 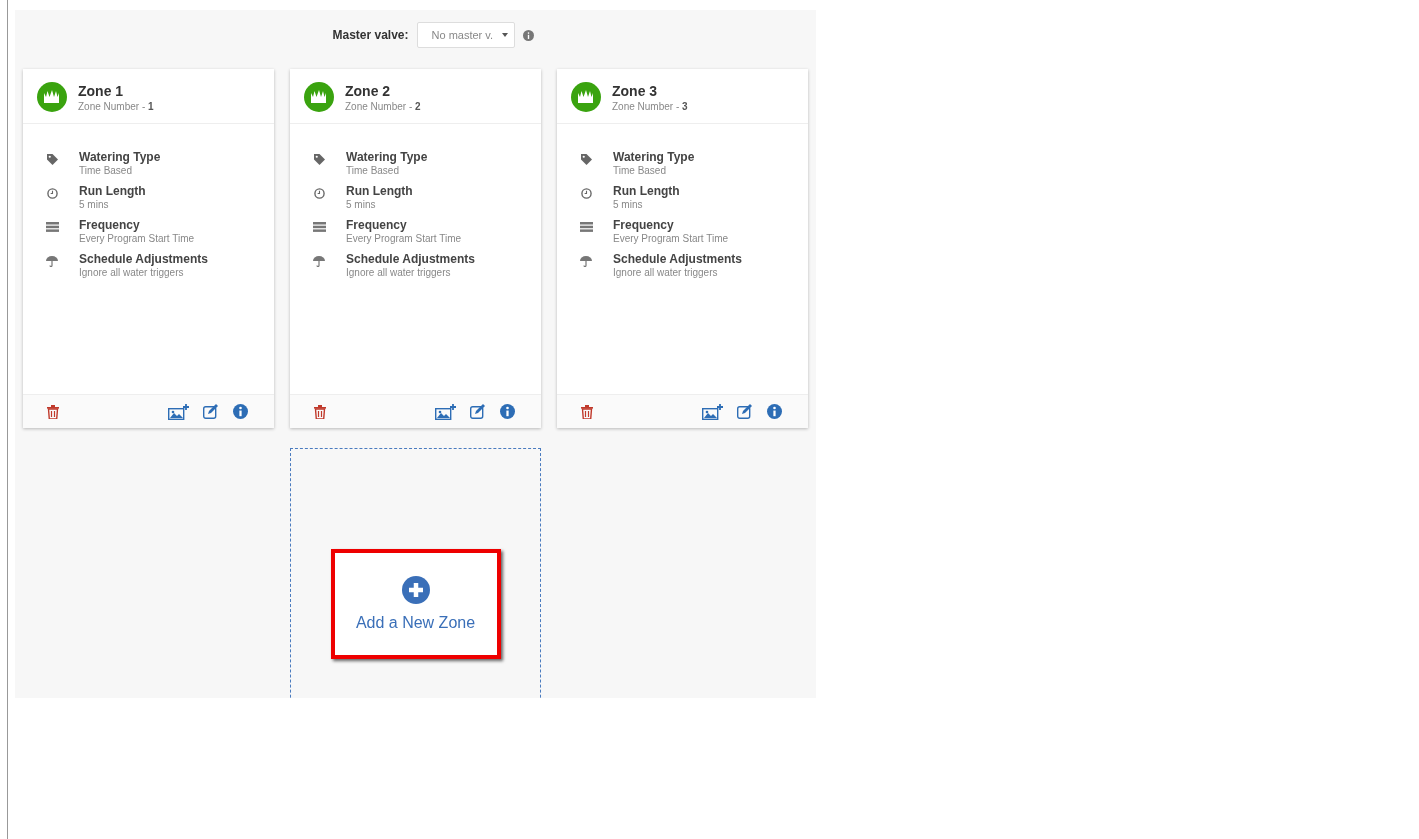 I want to click on master-valve-select: No master v., so click(x=465, y=35).